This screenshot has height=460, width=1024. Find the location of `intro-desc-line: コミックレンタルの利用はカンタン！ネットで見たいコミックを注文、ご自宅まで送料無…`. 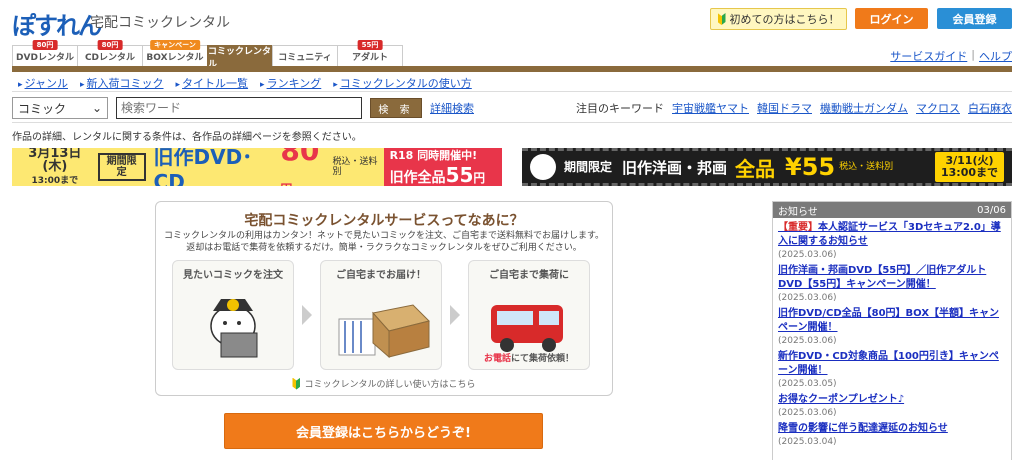

intro-desc-line: コミックレンタルの利用はカンタン！ネットで見たいコミックを注文、ご自宅まで送料無… is located at coordinates (384, 236).